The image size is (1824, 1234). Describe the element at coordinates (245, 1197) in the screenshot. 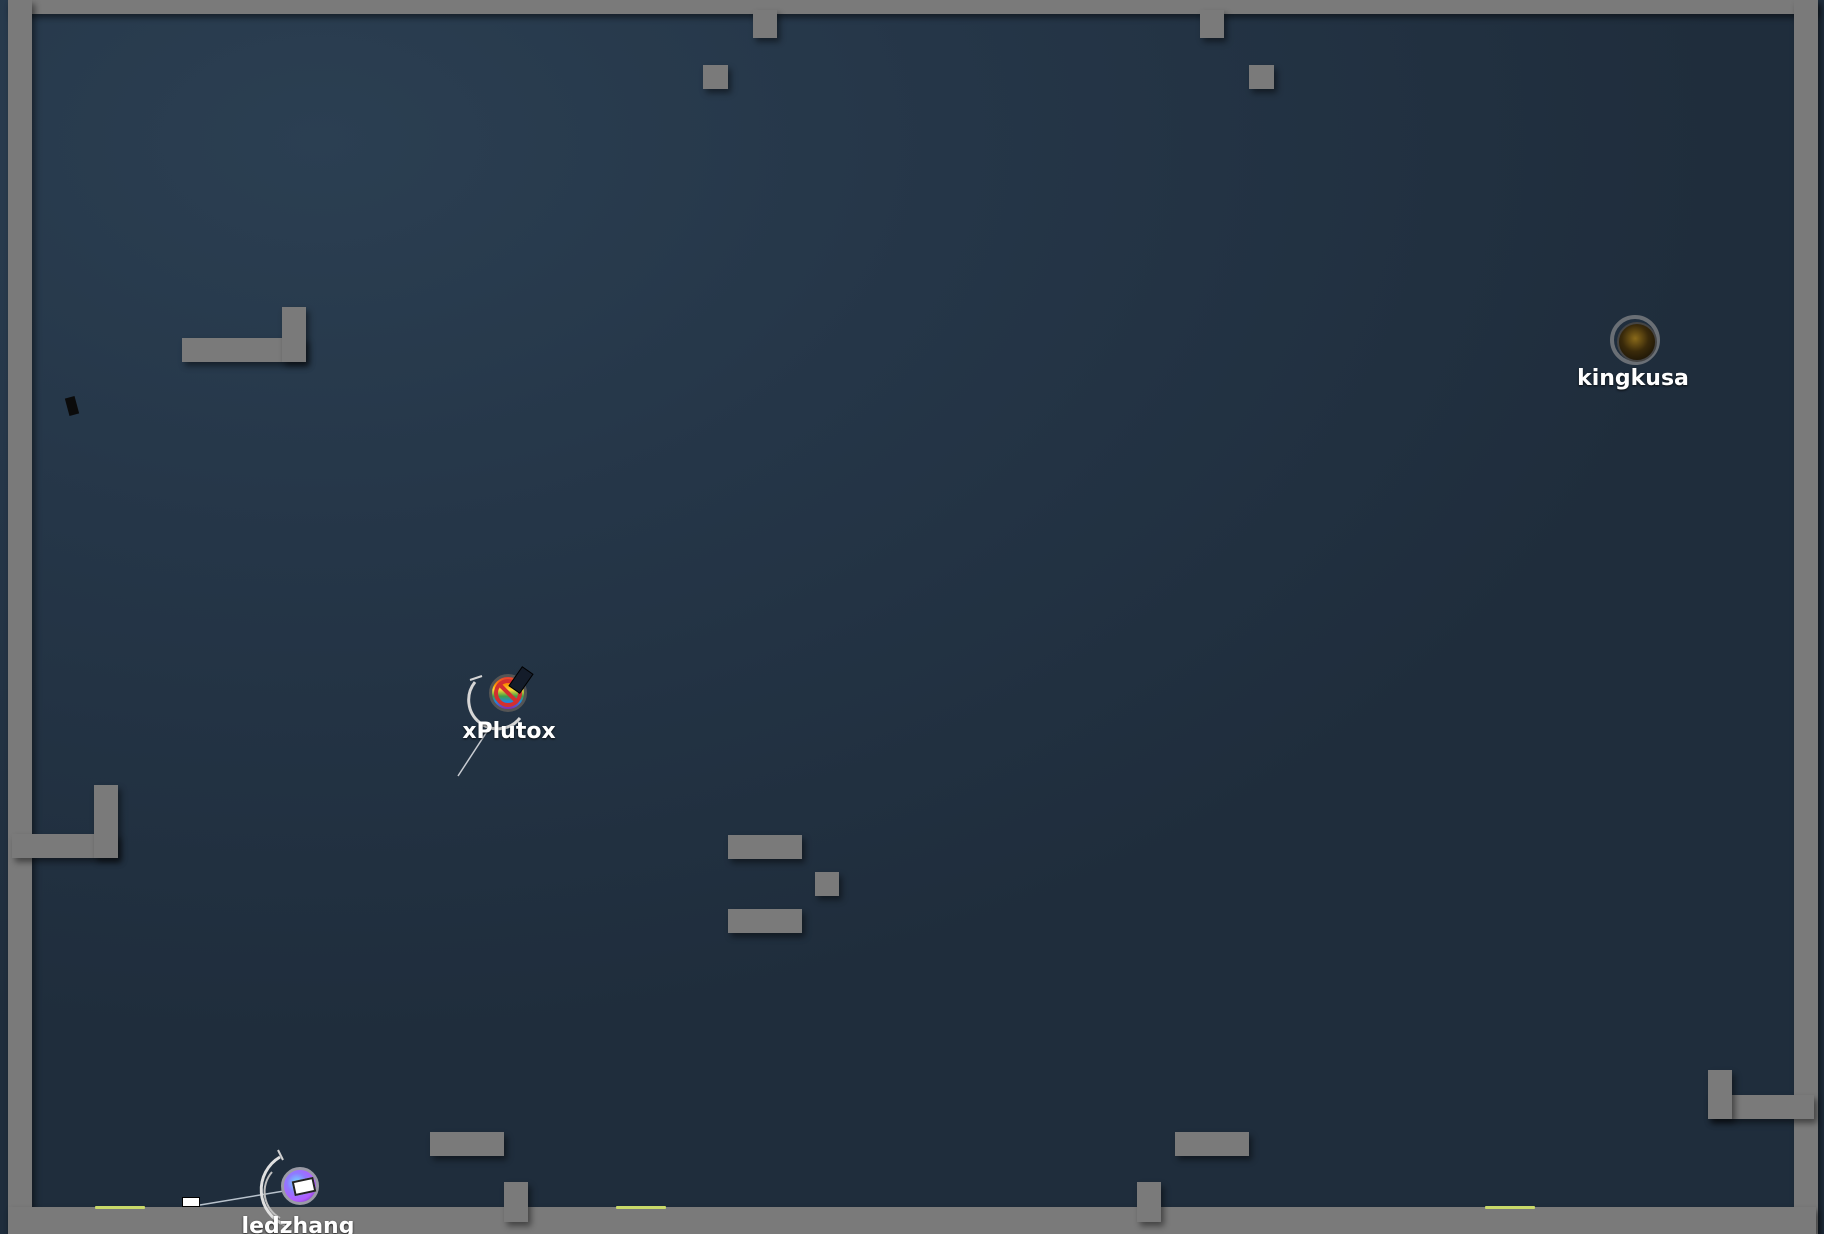

I see `tether-line` at that location.